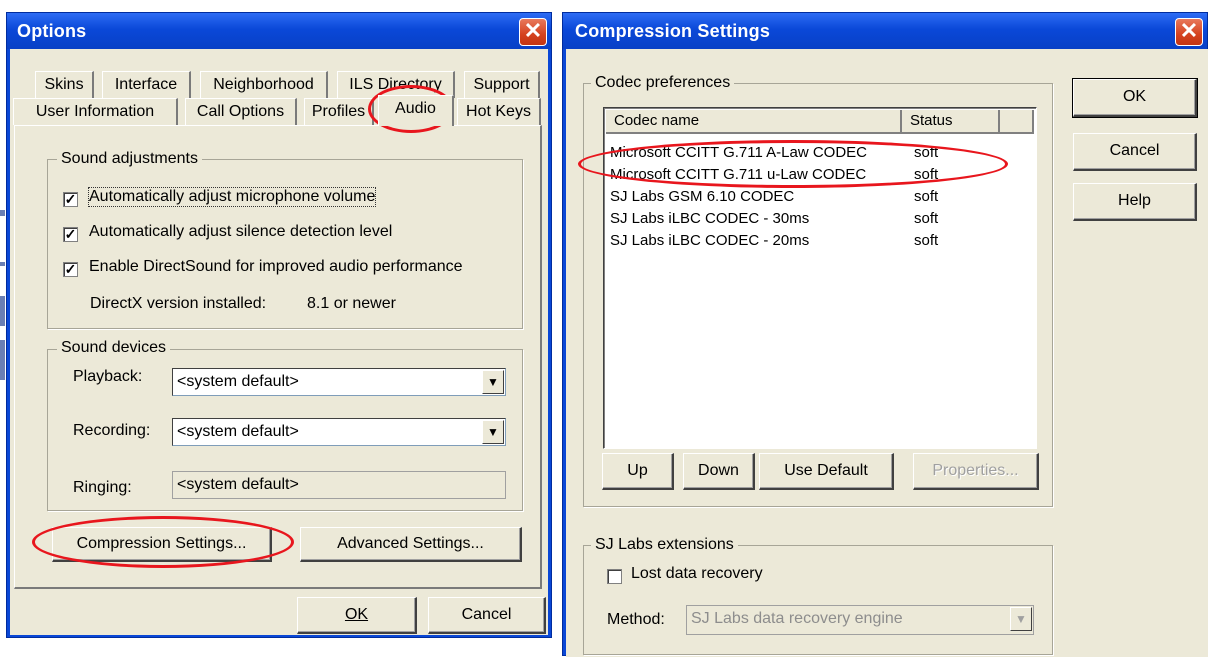 Image resolution: width=1208 pixels, height=657 pixels. Describe the element at coordinates (70, 269) in the screenshot. I see `directsound-checkbox: ✓` at that location.